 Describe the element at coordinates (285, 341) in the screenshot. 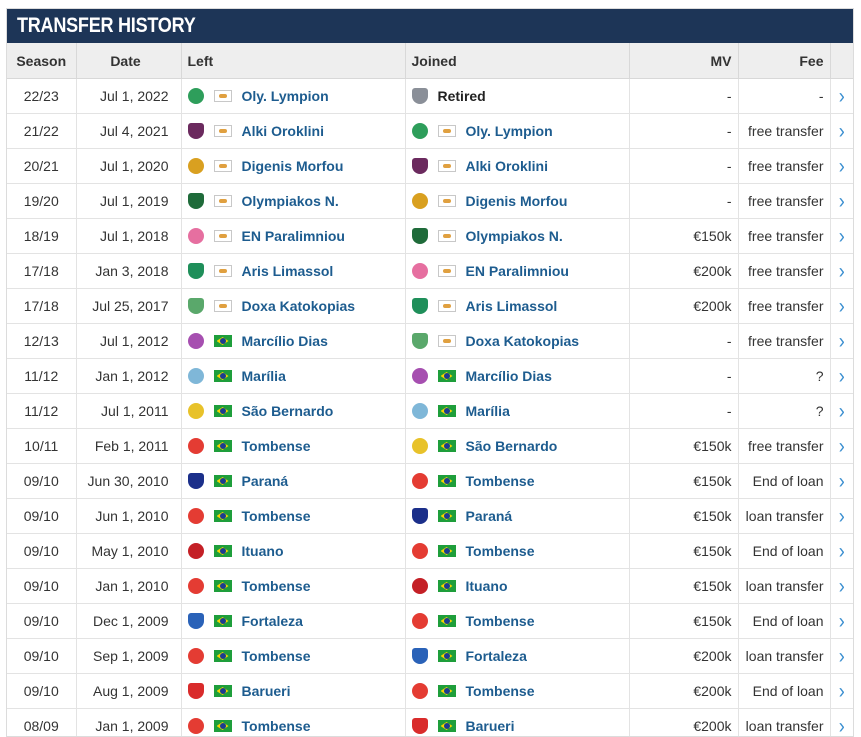

I see `left-club-link: Marcílio Dias` at that location.